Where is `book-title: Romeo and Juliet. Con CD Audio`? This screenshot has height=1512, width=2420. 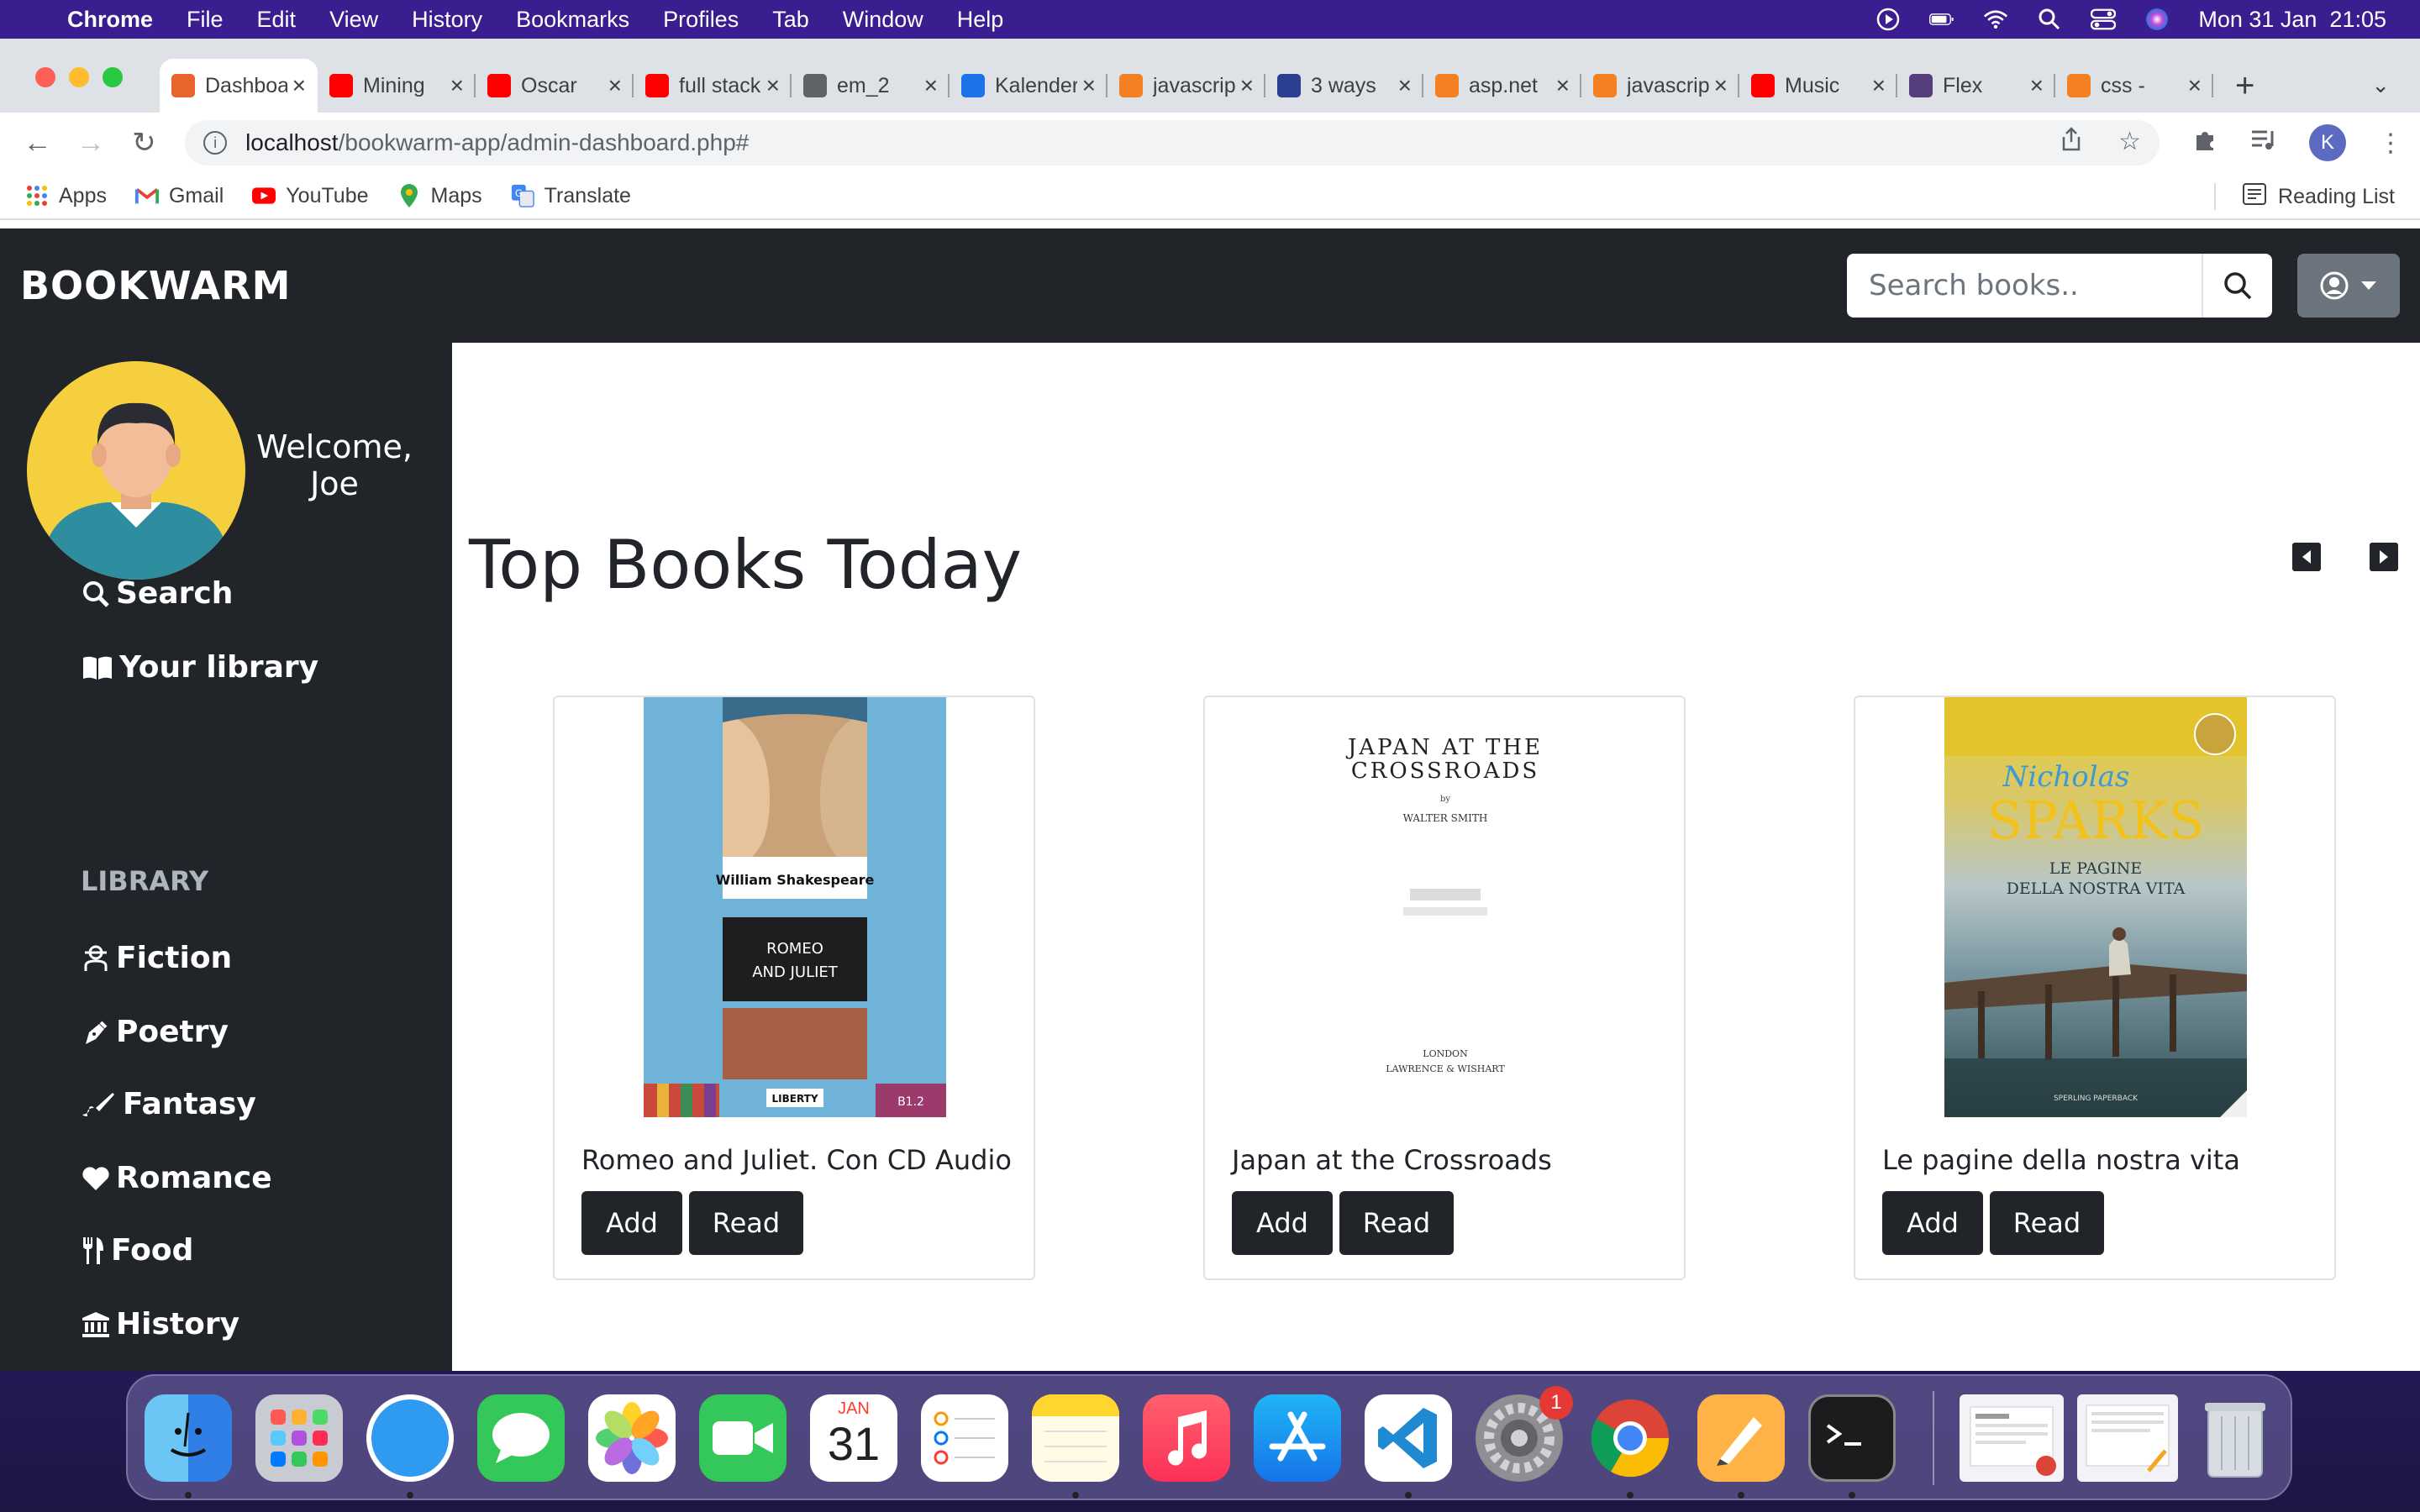
book-title: Romeo and Juliet. Con CD Audio is located at coordinates (796, 1160).